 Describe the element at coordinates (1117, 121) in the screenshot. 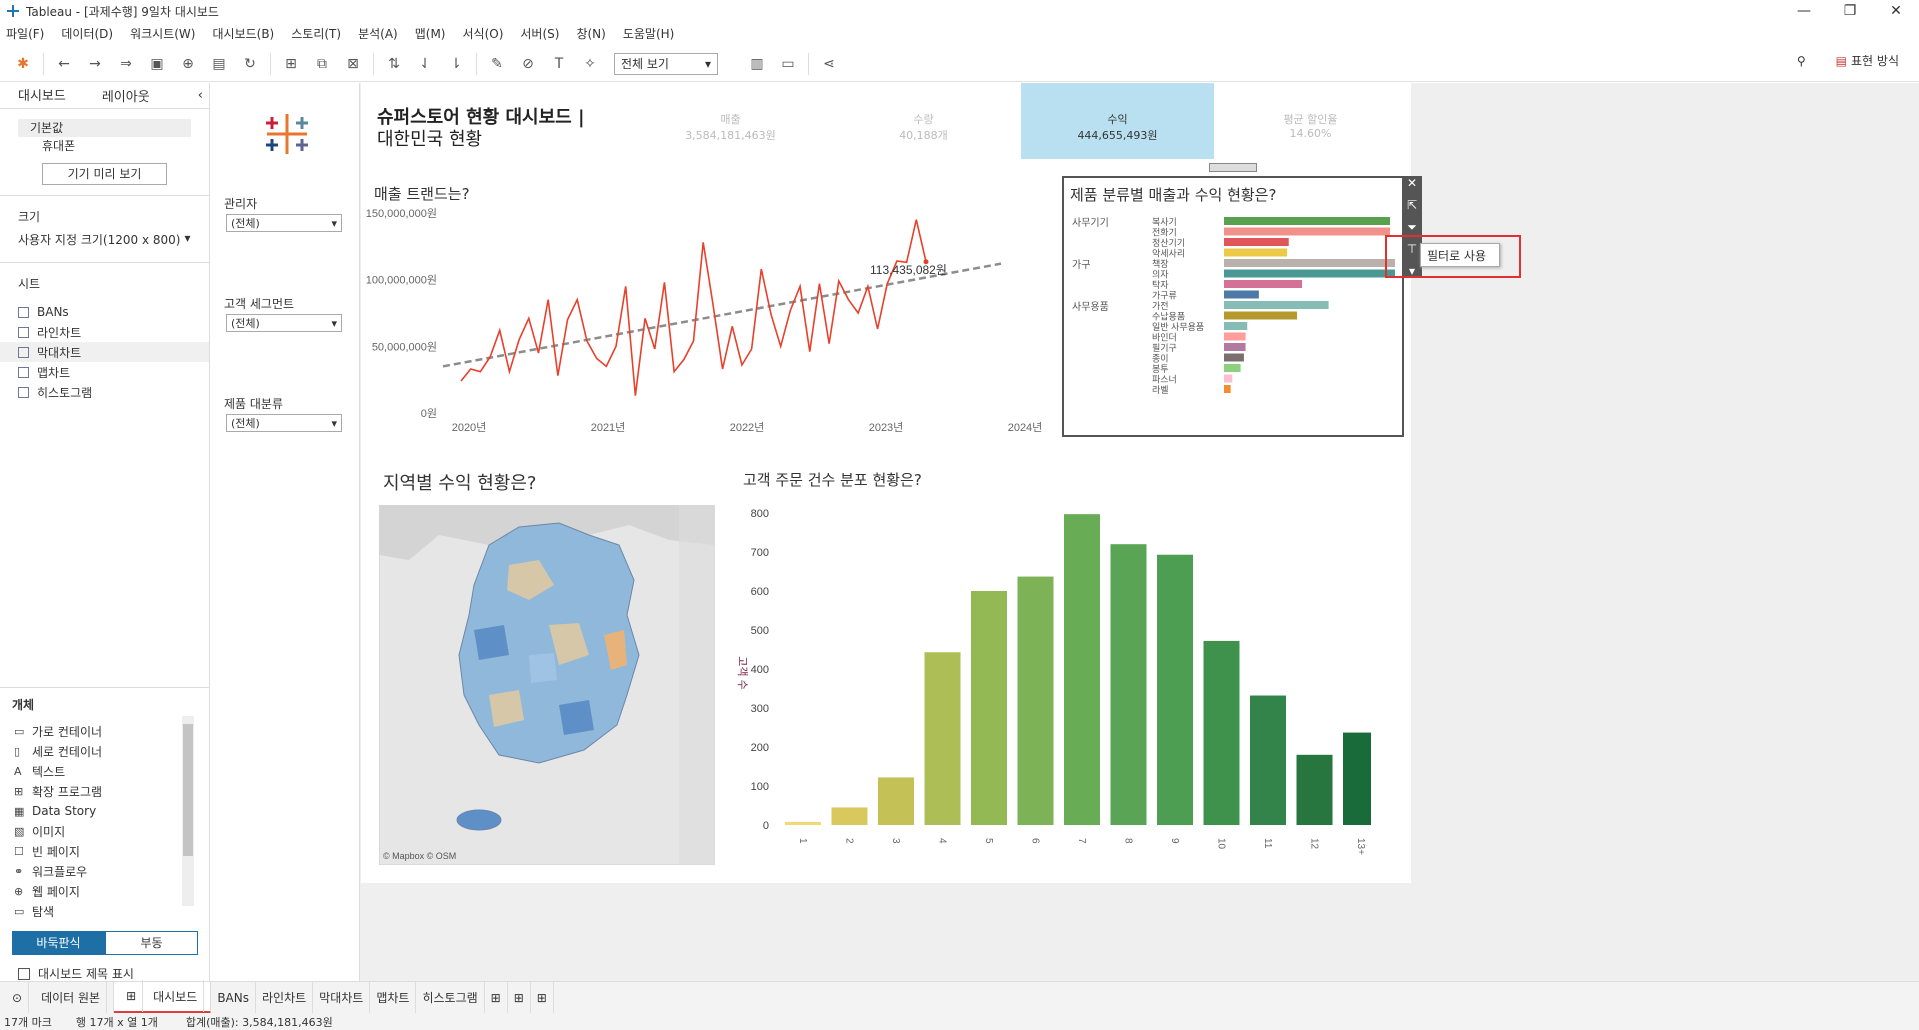

I see `ban-profit: 수익 444,655,493원` at that location.